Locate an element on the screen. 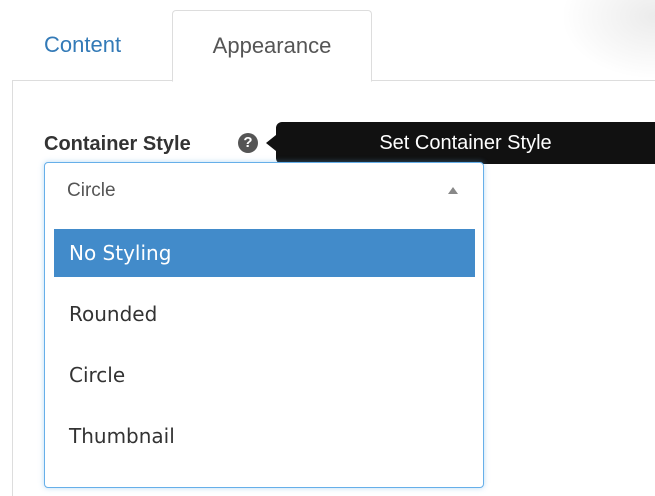 This screenshot has height=496, width=655. caret-up-icon is located at coordinates (453, 190).